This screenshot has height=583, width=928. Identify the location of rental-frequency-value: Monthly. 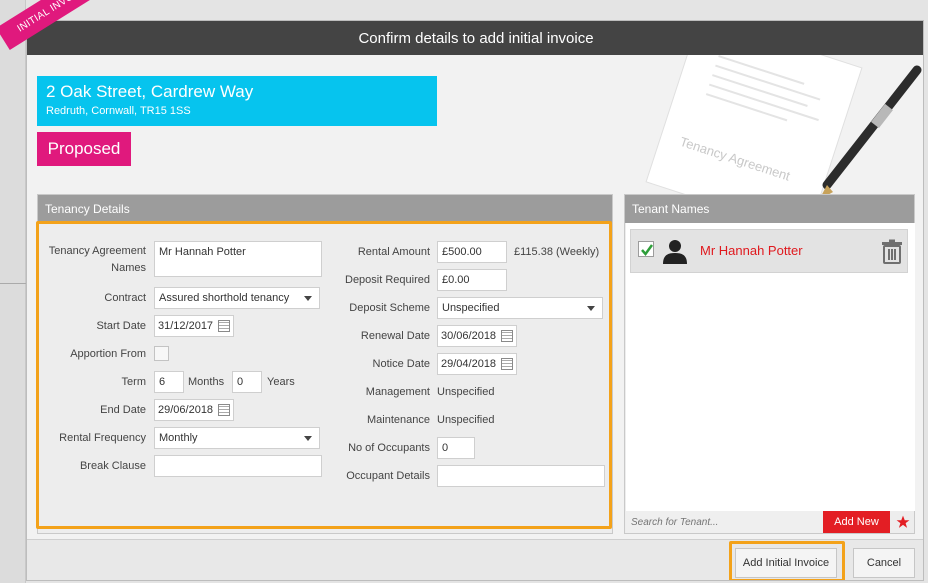
(178, 438).